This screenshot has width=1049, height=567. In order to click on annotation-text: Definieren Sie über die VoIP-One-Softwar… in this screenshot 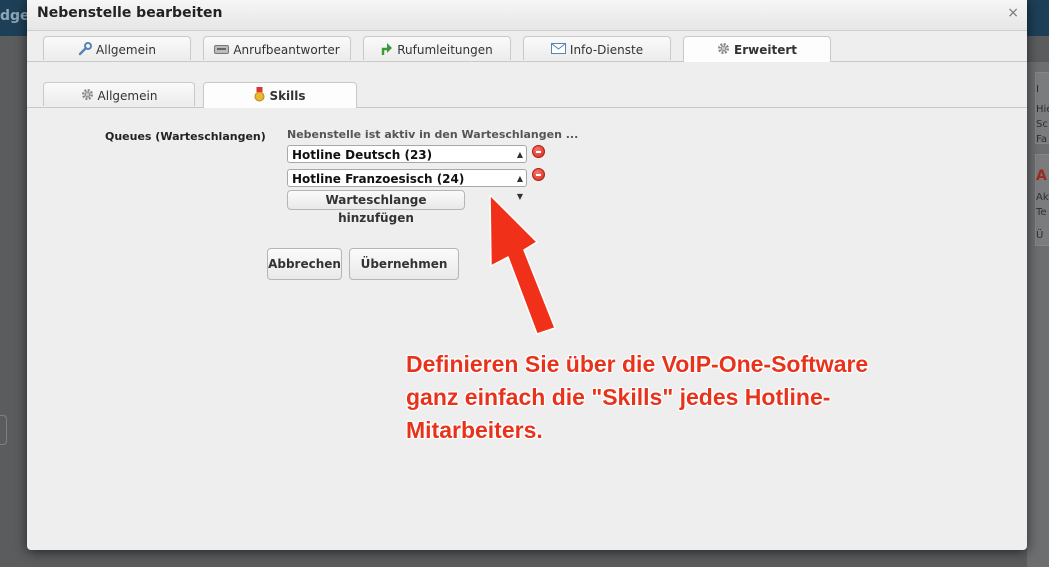, I will do `click(656, 397)`.